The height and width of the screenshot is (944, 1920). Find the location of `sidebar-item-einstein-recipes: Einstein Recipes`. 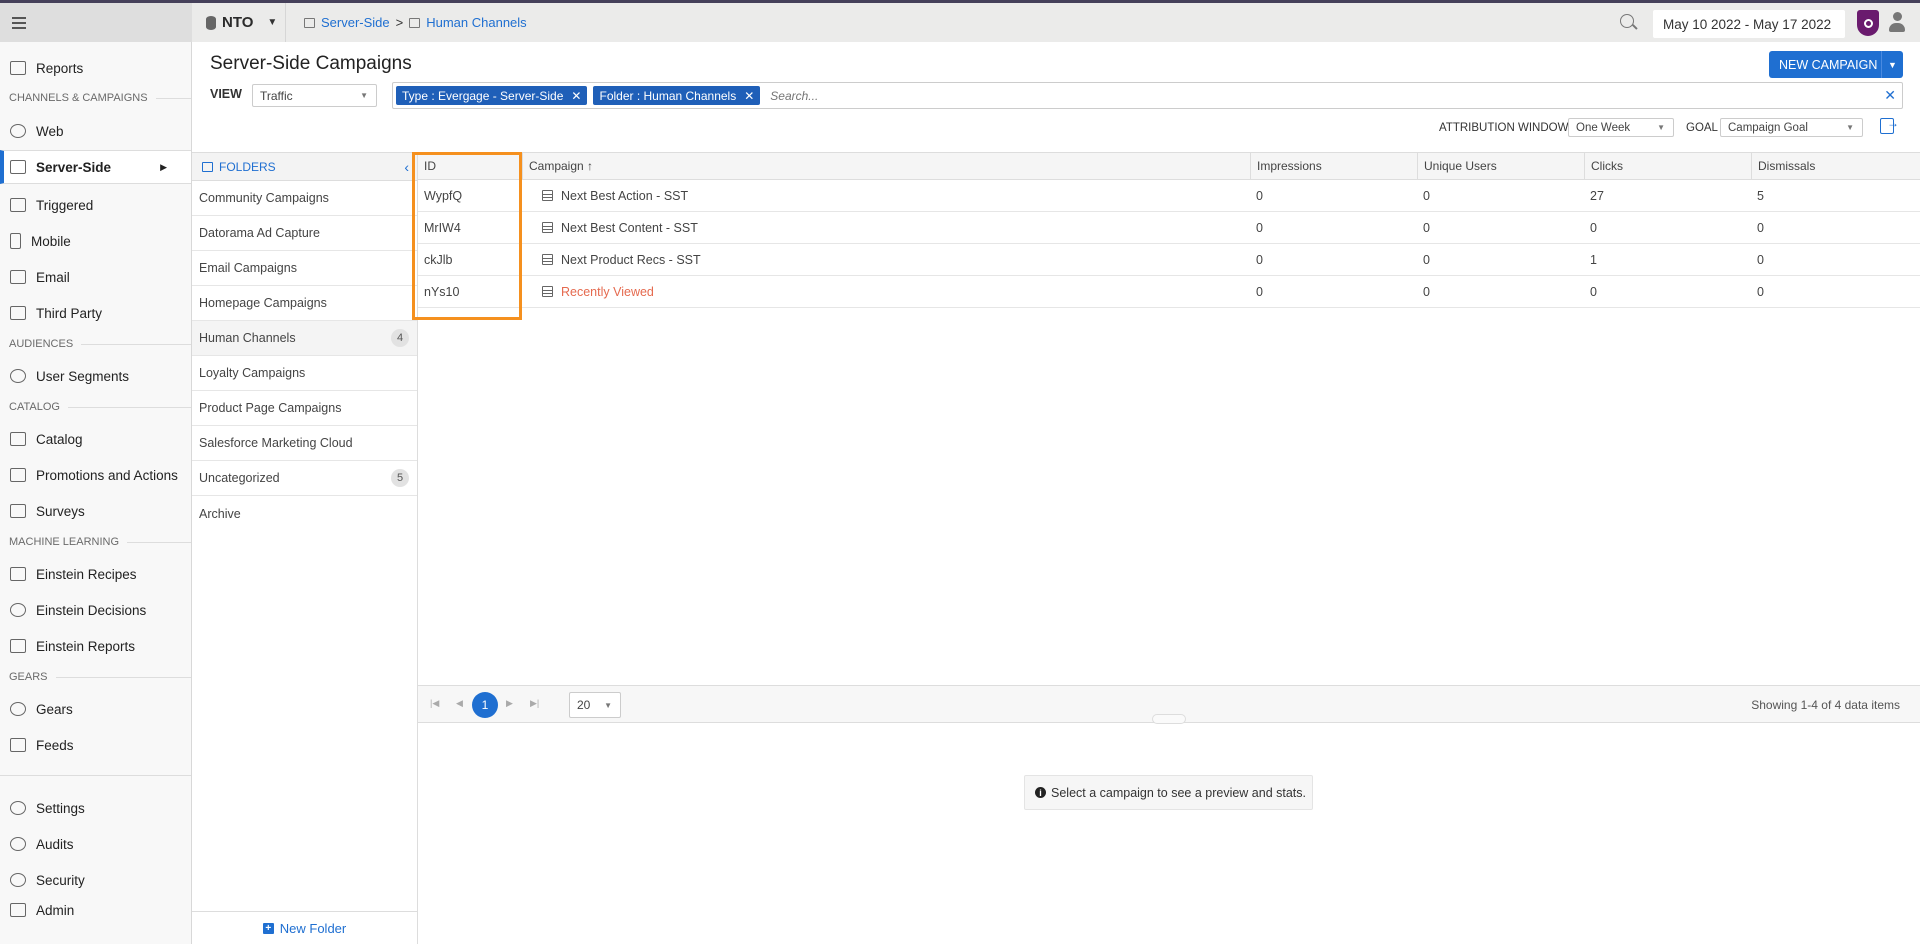

sidebar-item-einstein-recipes: Einstein Recipes is located at coordinates (95, 574).